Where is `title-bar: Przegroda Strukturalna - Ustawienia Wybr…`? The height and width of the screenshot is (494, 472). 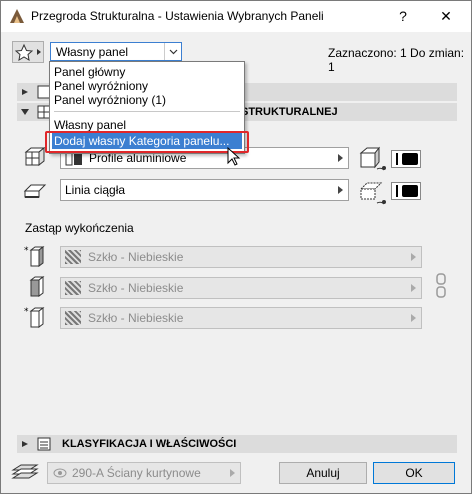
title-bar: Przegroda Strukturalna - Ustawienia Wybr… is located at coordinates (236, 16).